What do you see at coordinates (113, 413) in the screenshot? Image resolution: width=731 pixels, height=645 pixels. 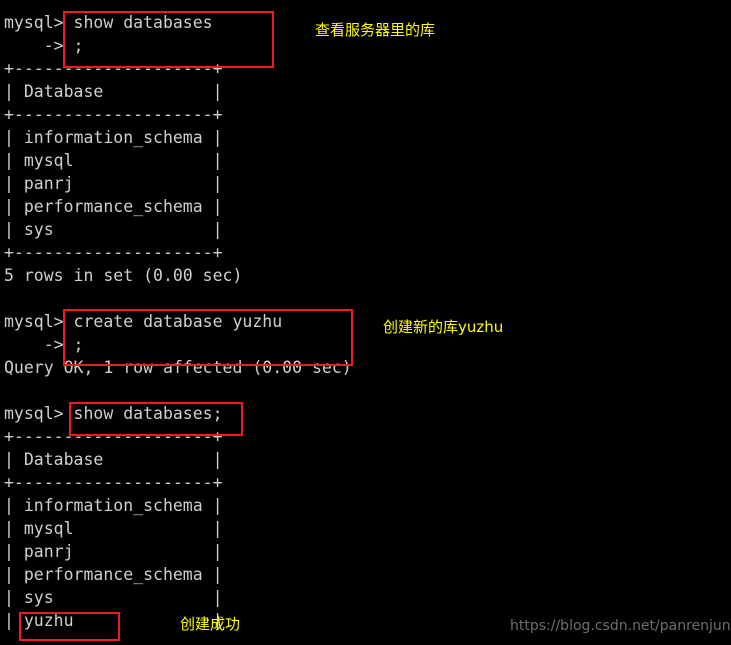 I see `terminal-line: mysql> show databases;` at bounding box center [113, 413].